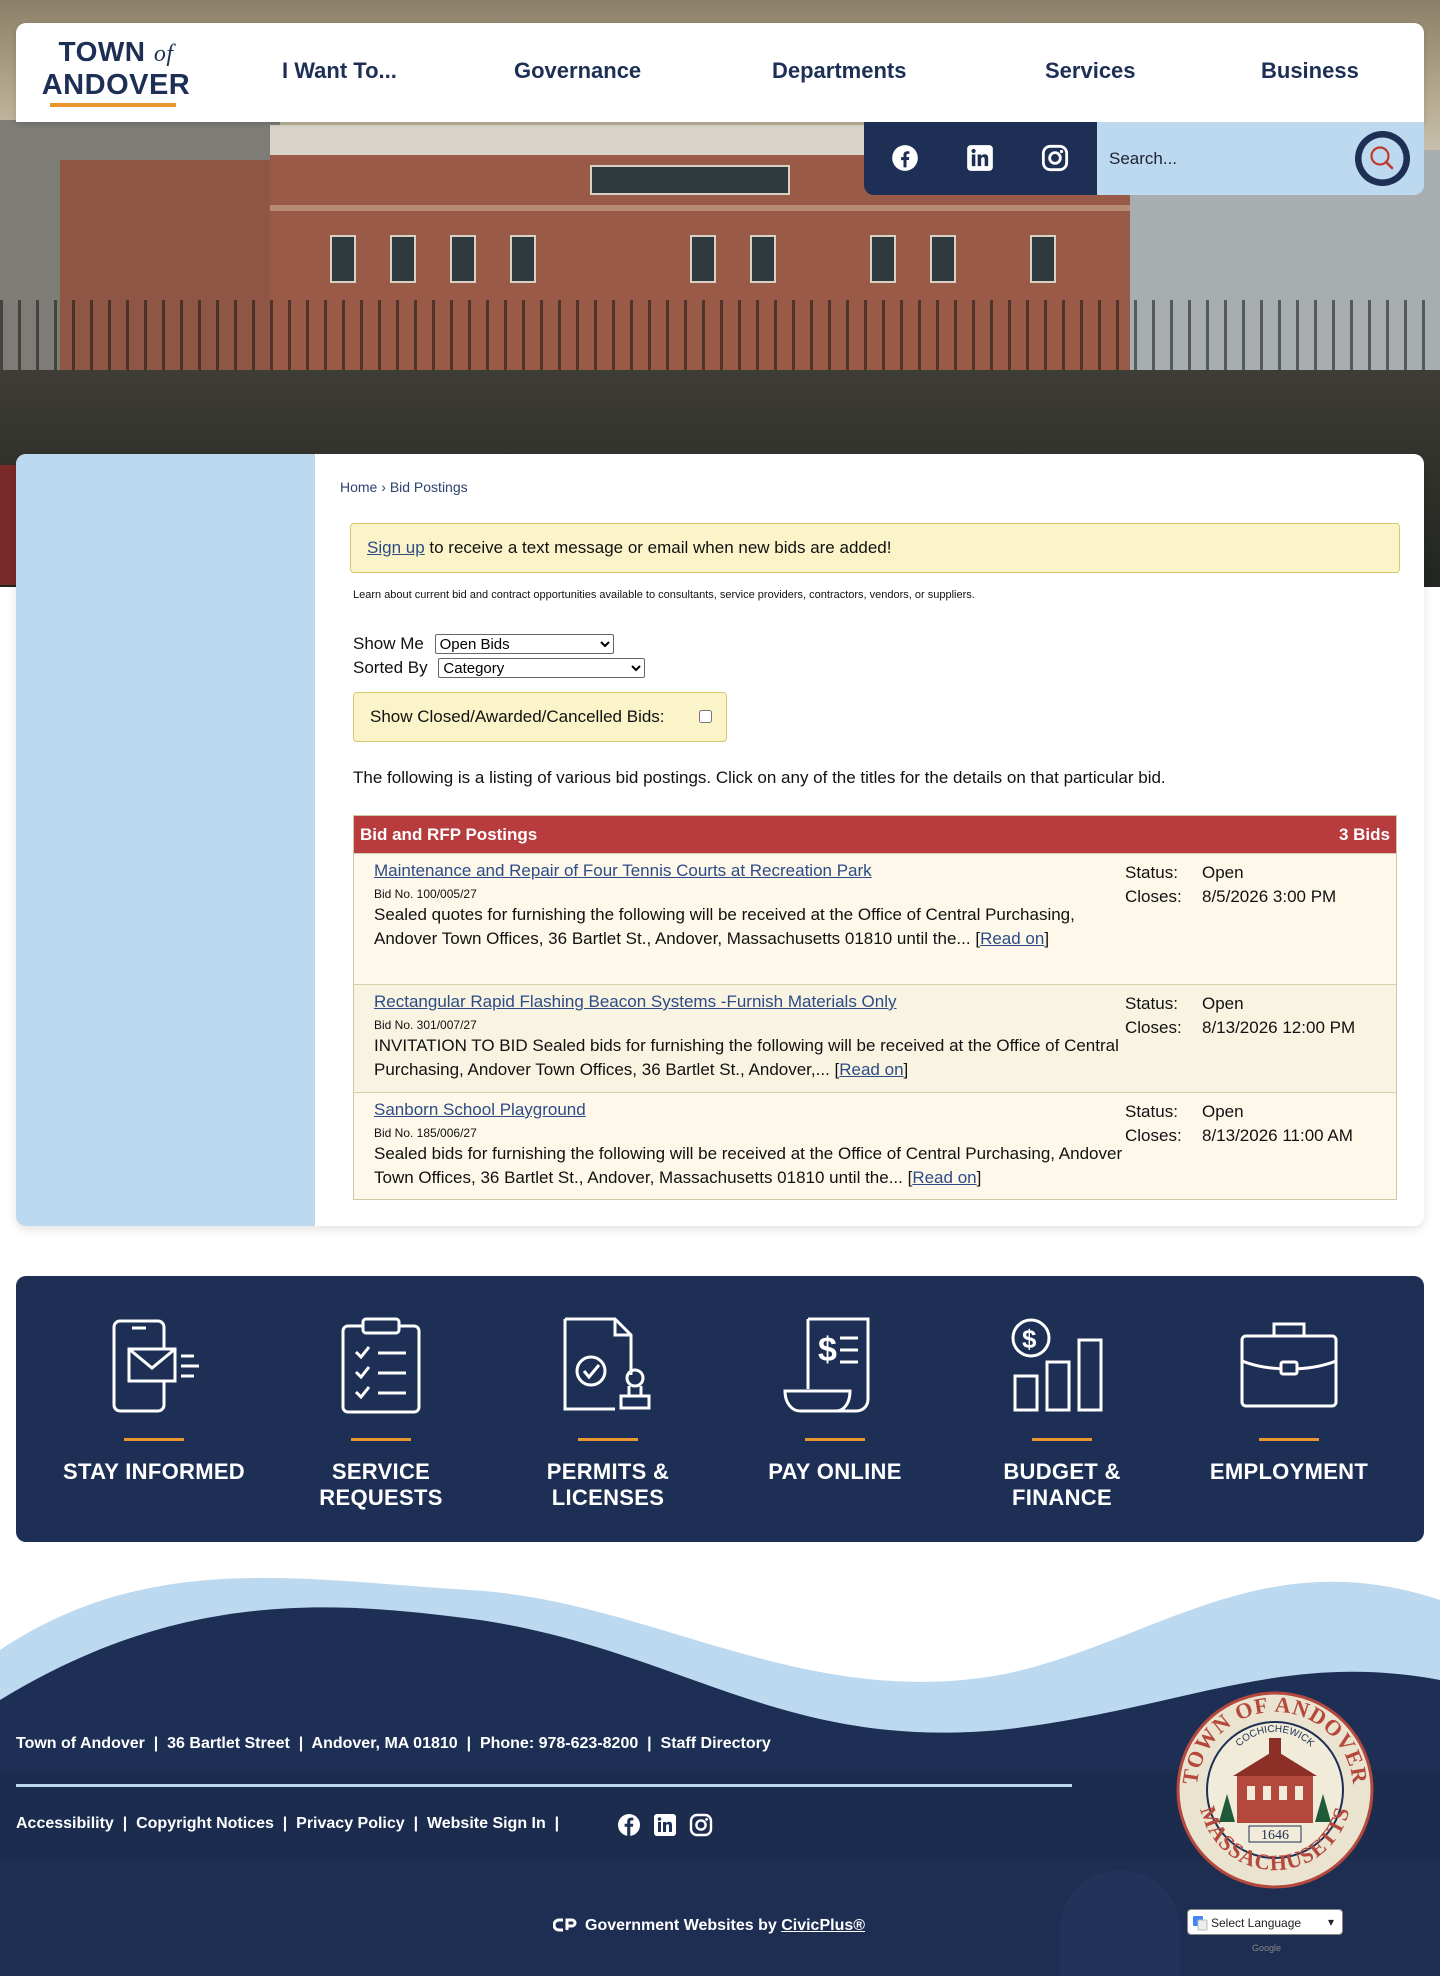 The image size is (1440, 1976). What do you see at coordinates (384, 1743) in the screenshot?
I see `footer-city: Andover, MA 01810` at bounding box center [384, 1743].